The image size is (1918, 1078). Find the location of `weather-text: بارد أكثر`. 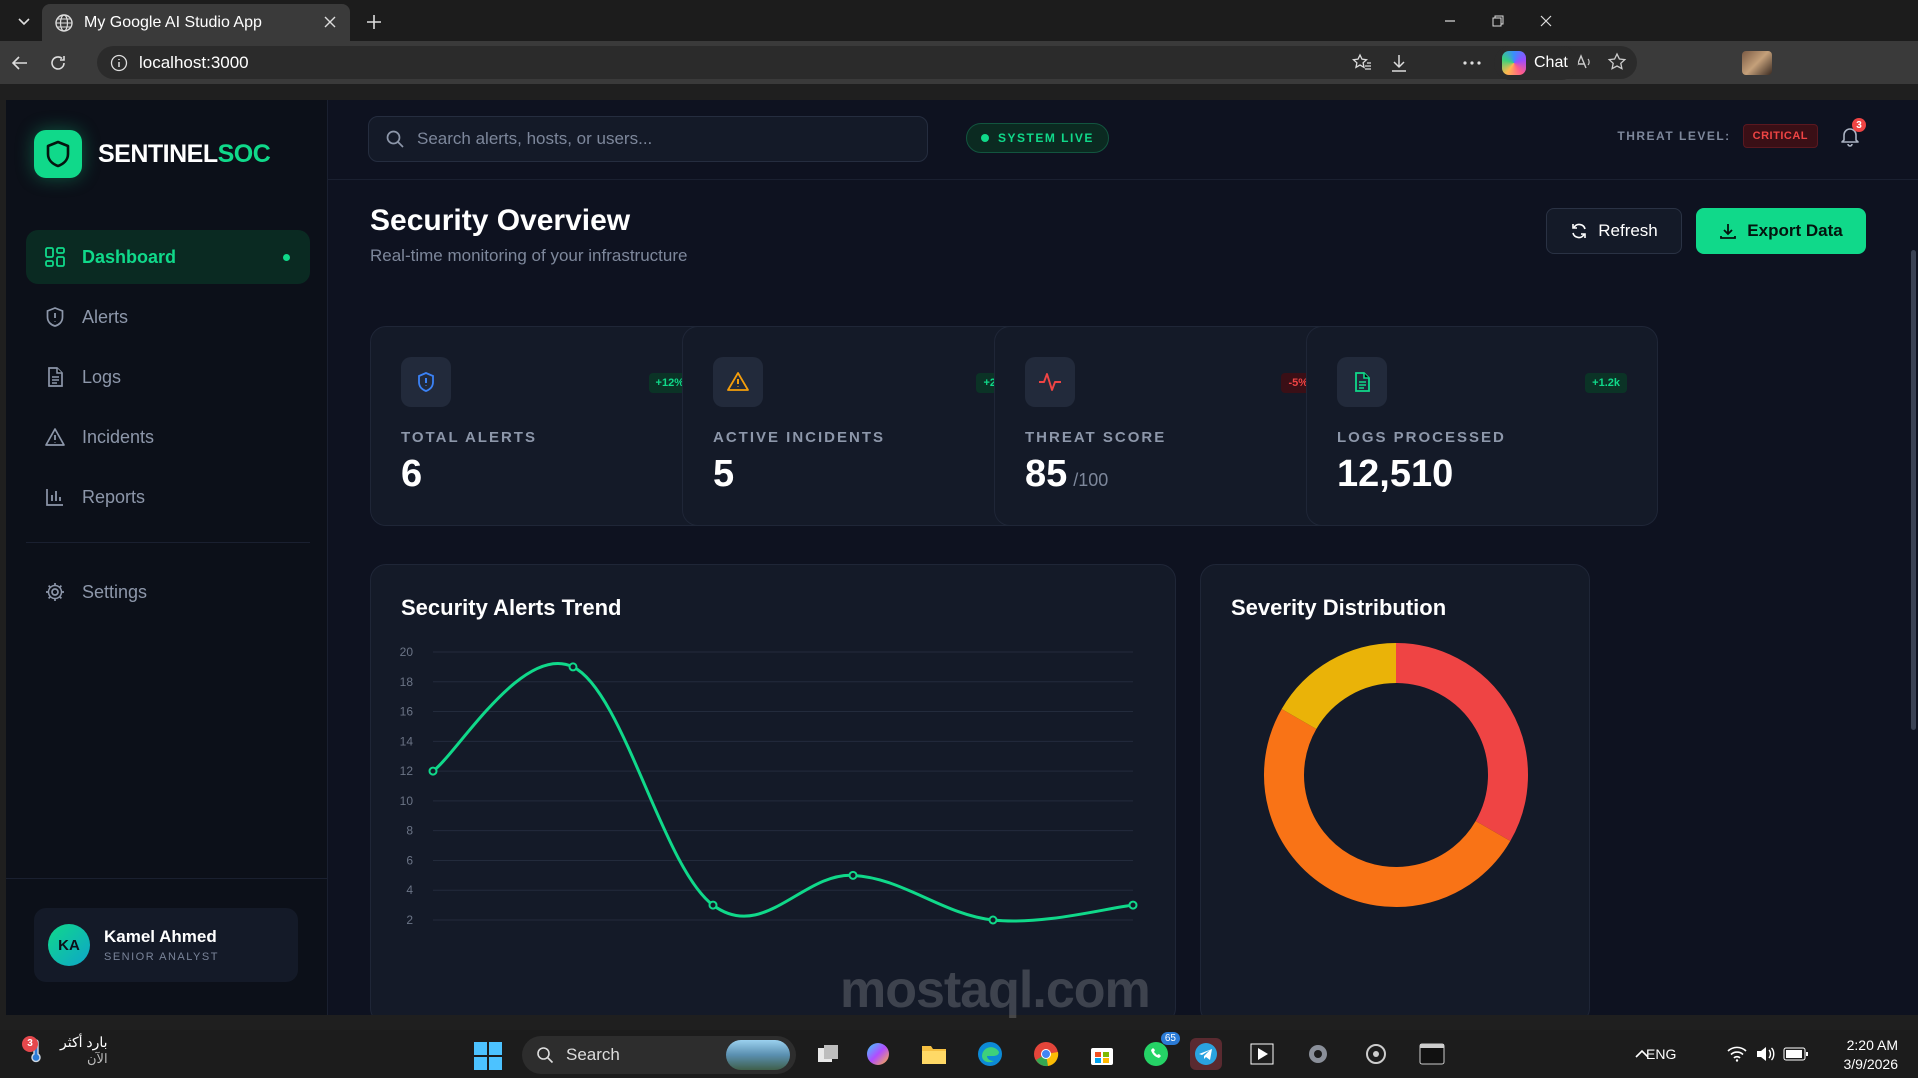

weather-text: بارد أكثر is located at coordinates (84, 1042).